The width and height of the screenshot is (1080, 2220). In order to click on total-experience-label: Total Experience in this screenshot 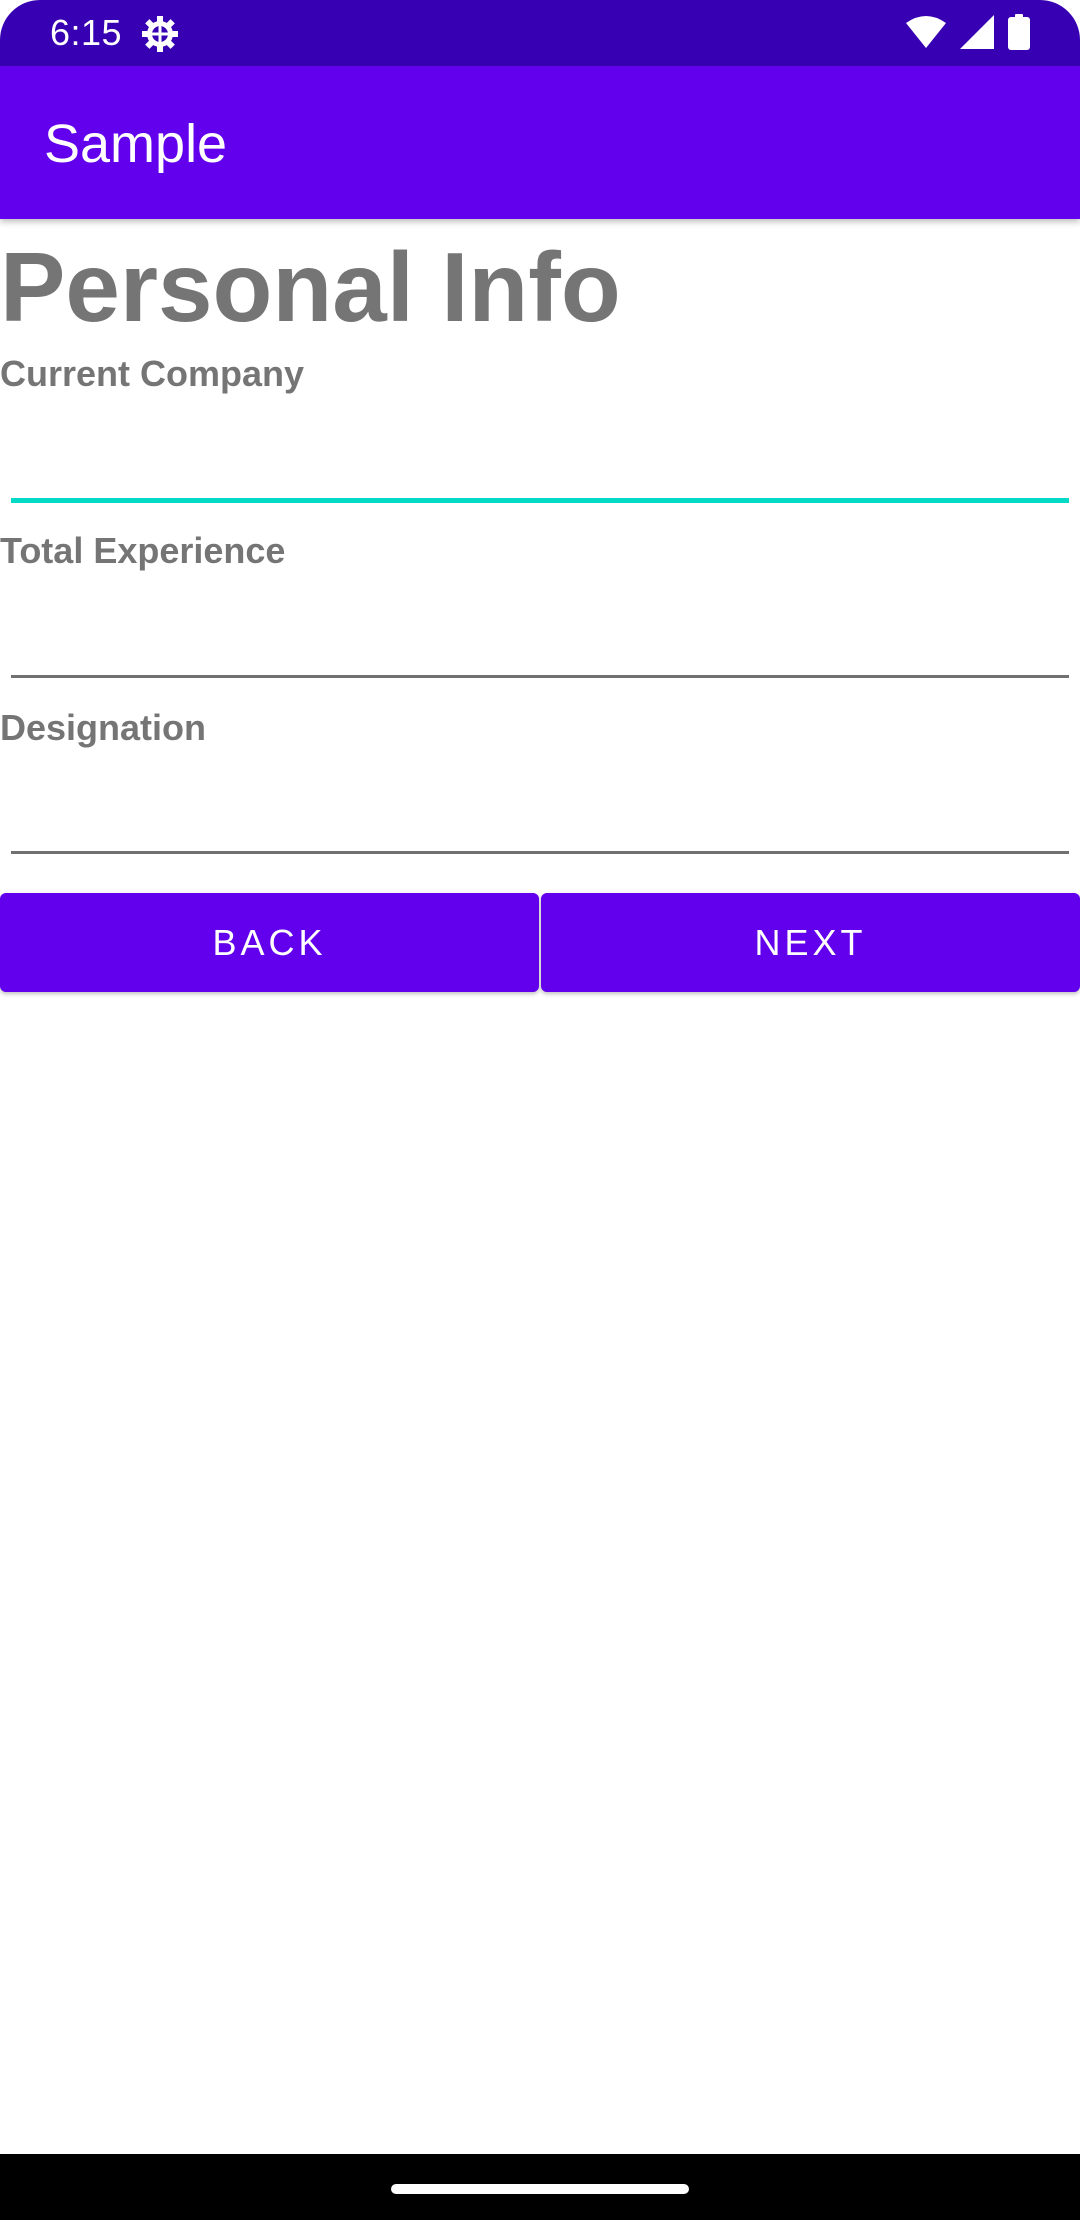, I will do `click(143, 550)`.